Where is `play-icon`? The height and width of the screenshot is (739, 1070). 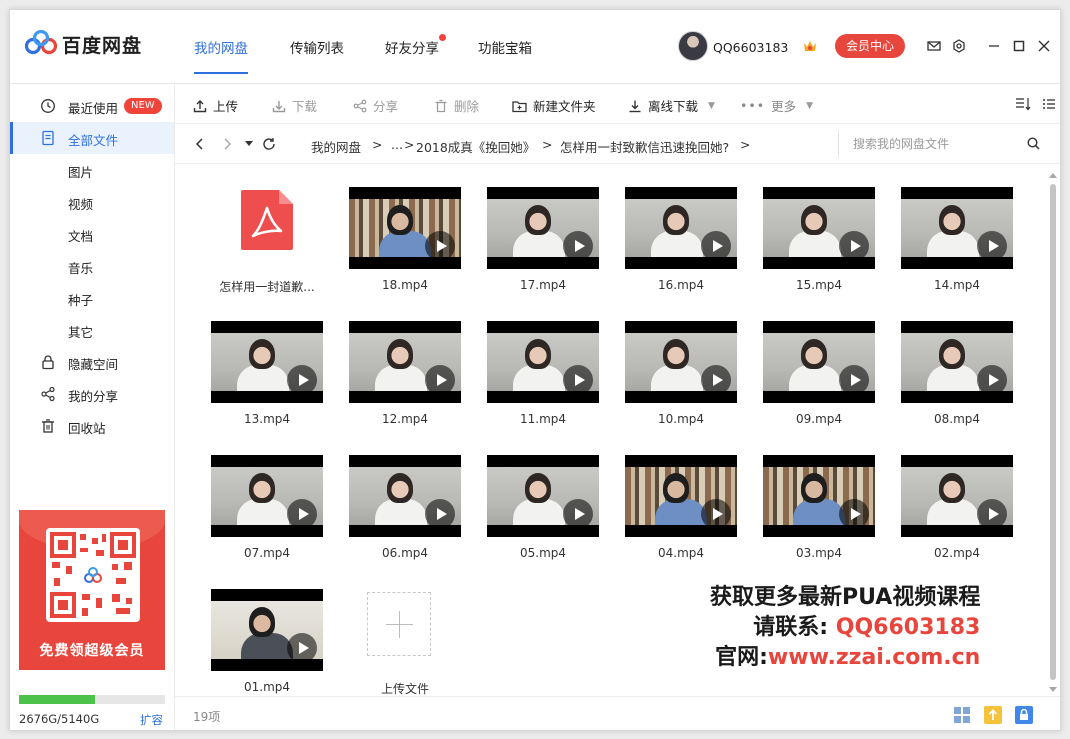
play-icon is located at coordinates (302, 380).